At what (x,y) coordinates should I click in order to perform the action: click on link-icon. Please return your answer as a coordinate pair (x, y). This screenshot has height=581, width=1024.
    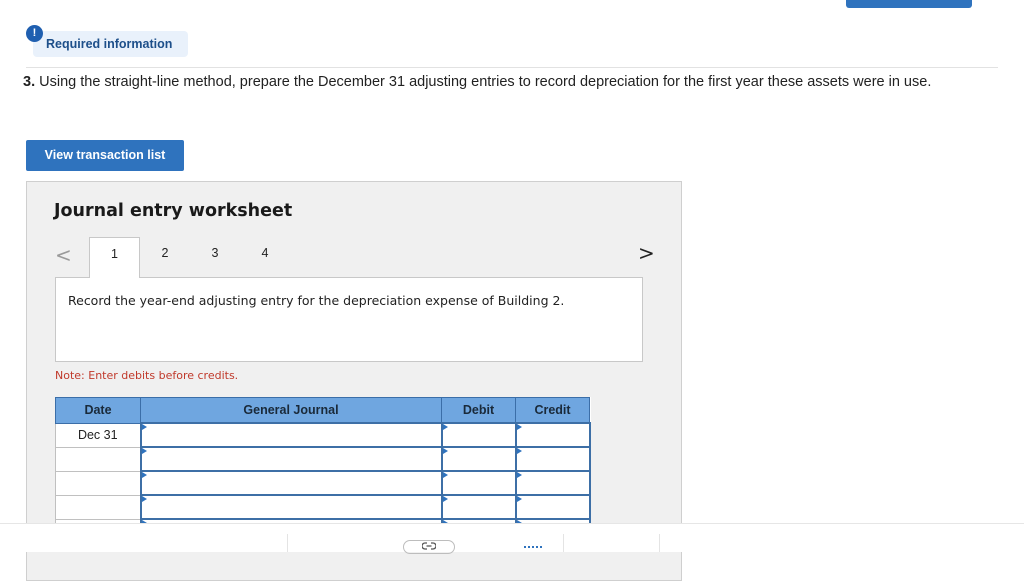
    Looking at the image, I should click on (429, 547).